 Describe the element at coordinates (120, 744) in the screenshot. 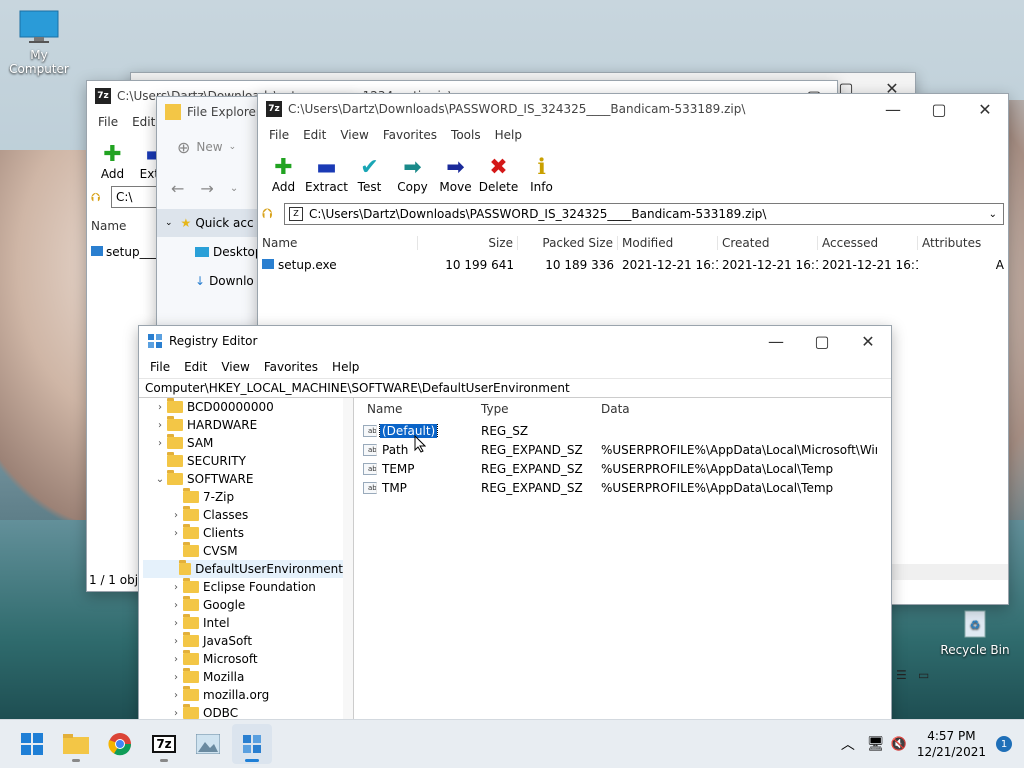

I see `chrome-taskbar-icon` at that location.